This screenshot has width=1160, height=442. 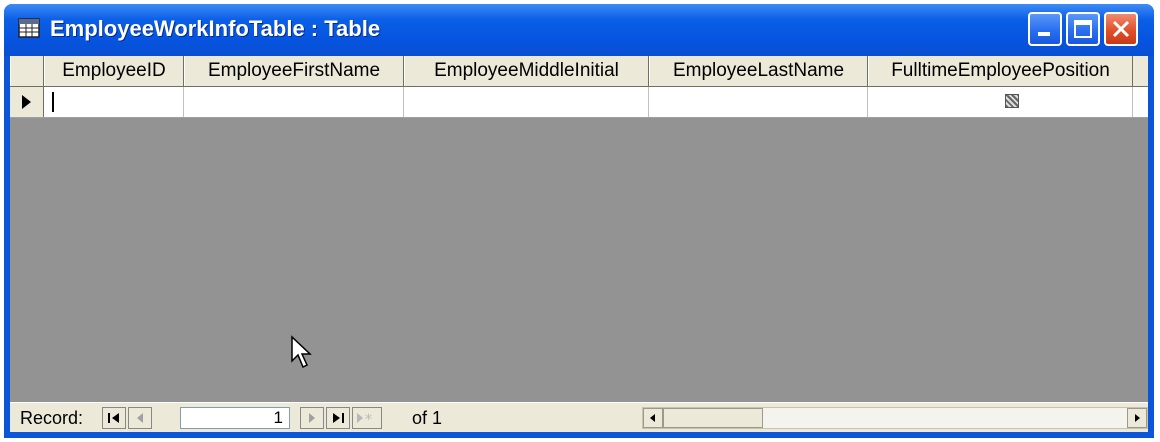 I want to click on table-icon, so click(x=29, y=28).